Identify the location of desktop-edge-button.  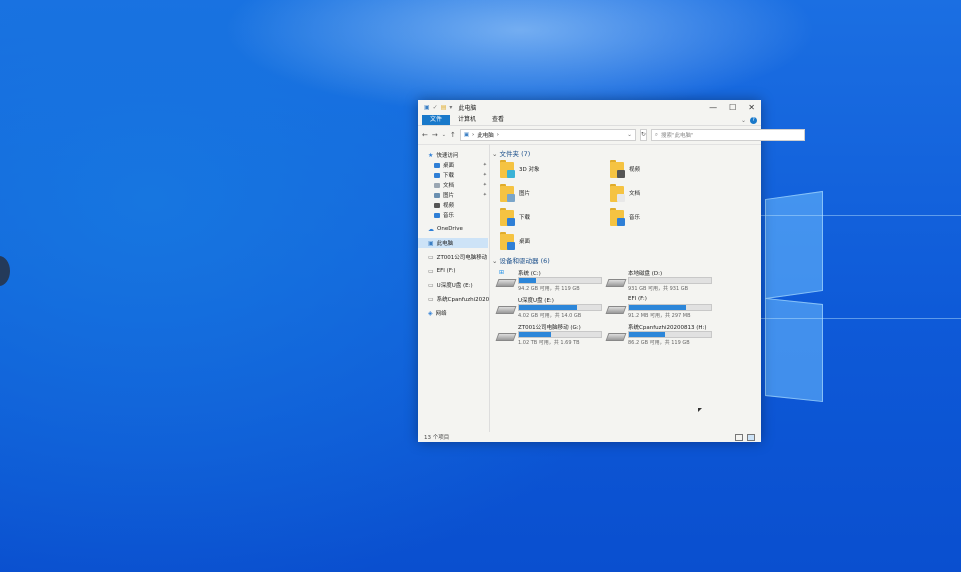
(5, 271).